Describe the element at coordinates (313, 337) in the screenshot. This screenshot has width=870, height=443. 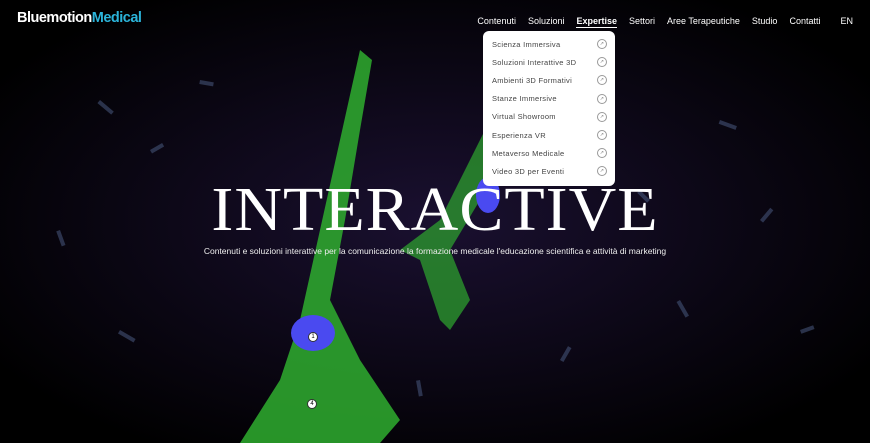
I see `hotspot-1: 1` at that location.